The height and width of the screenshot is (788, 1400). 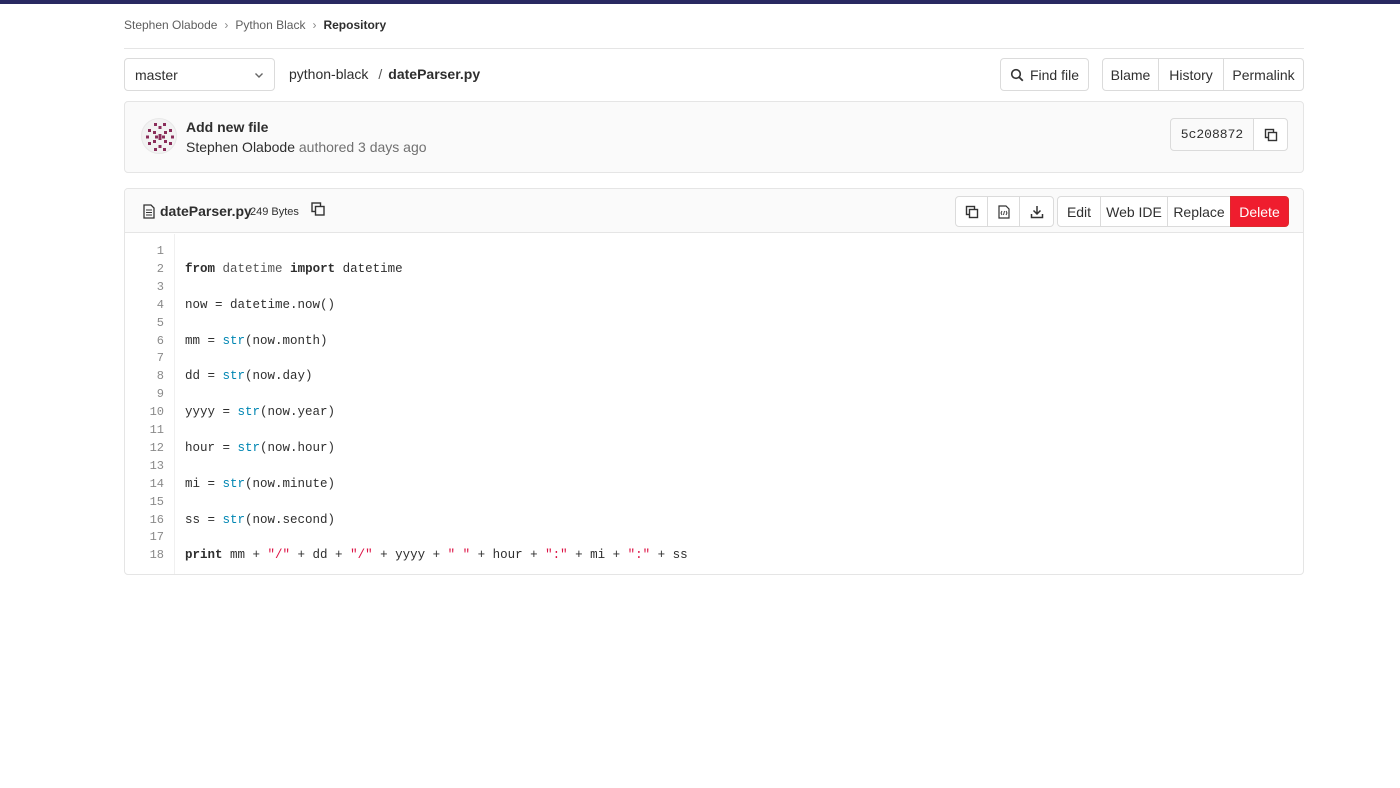 What do you see at coordinates (160, 287) in the screenshot?
I see `line-number: 3` at bounding box center [160, 287].